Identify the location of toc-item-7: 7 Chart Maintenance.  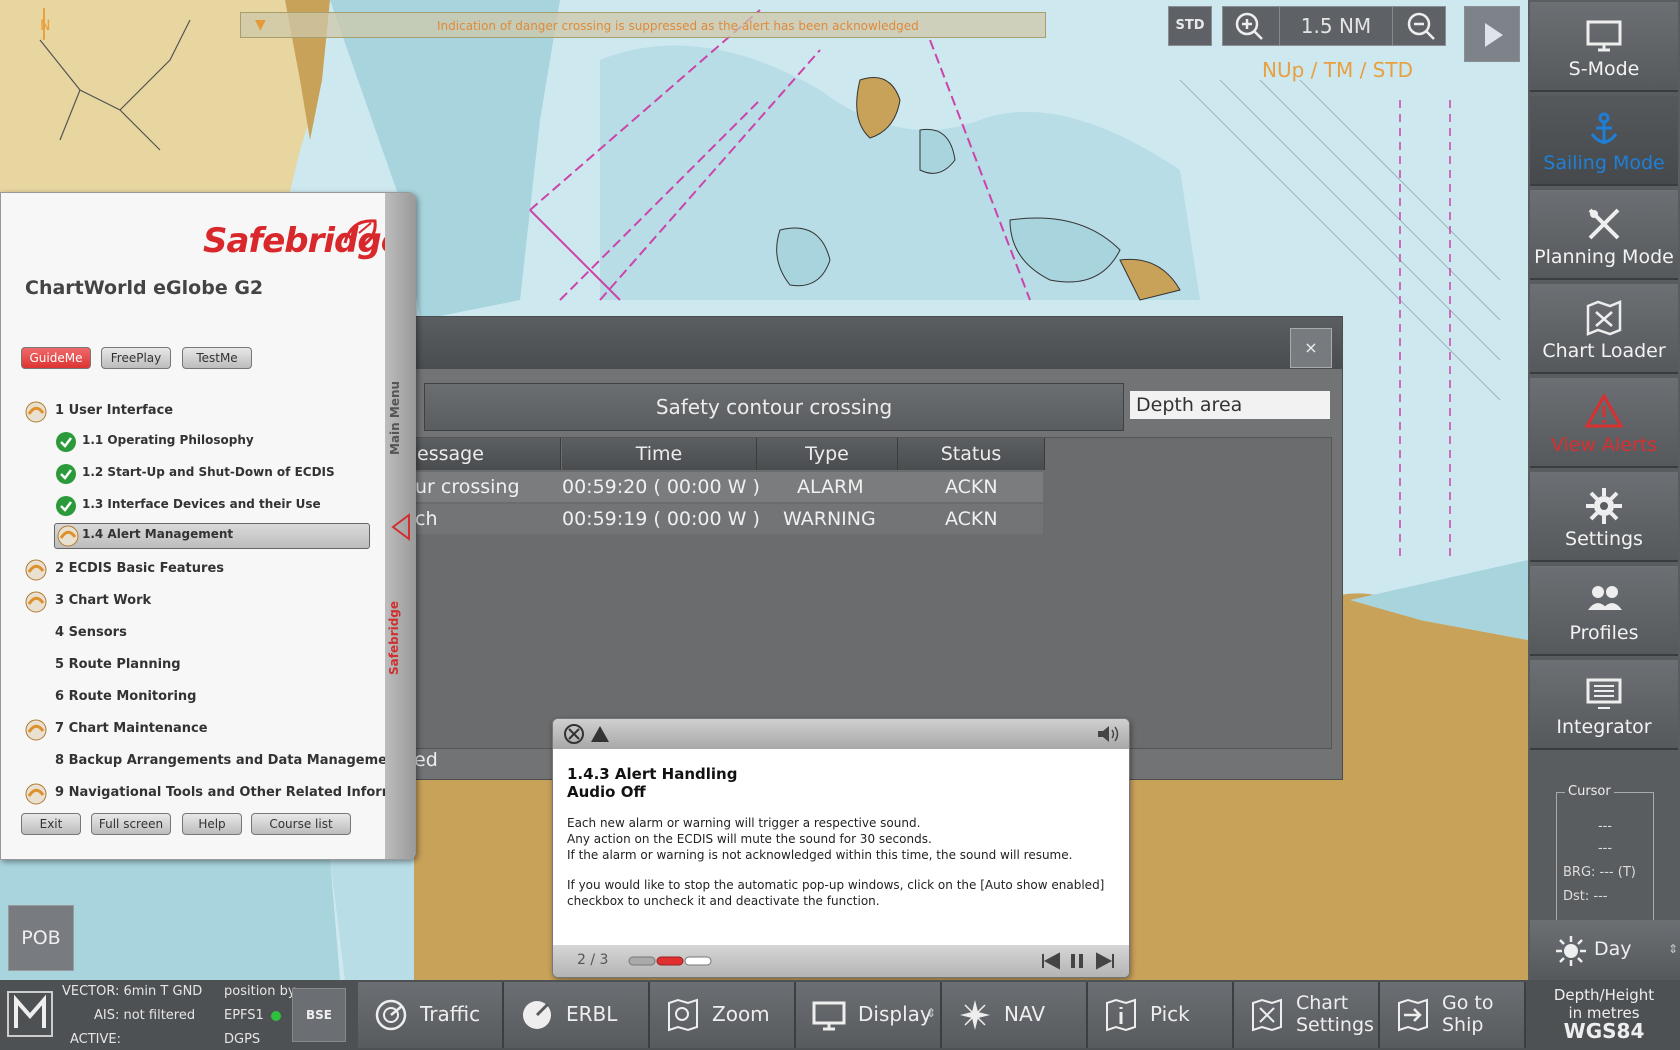
(193, 730).